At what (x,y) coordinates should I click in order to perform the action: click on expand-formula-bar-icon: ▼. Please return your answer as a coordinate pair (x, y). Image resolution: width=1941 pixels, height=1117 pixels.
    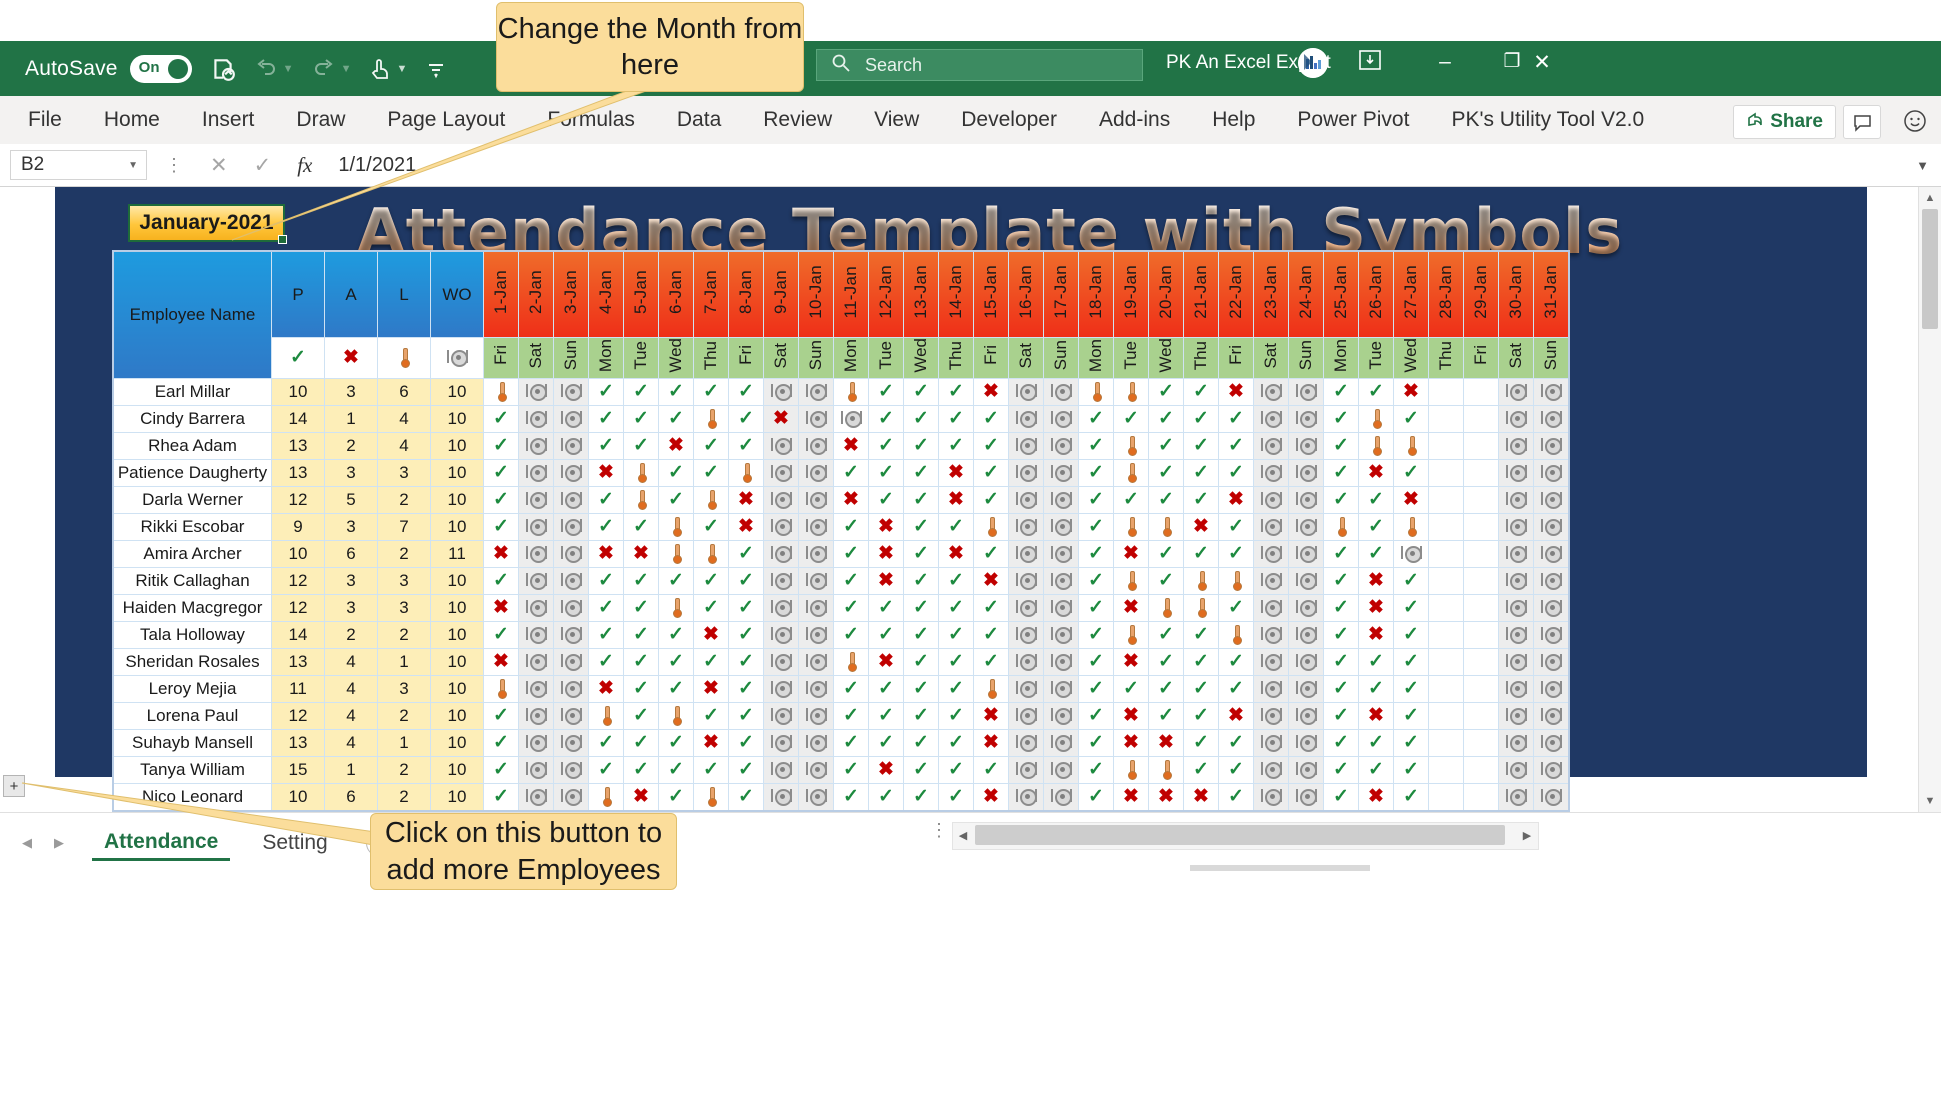
    Looking at the image, I should click on (1922, 165).